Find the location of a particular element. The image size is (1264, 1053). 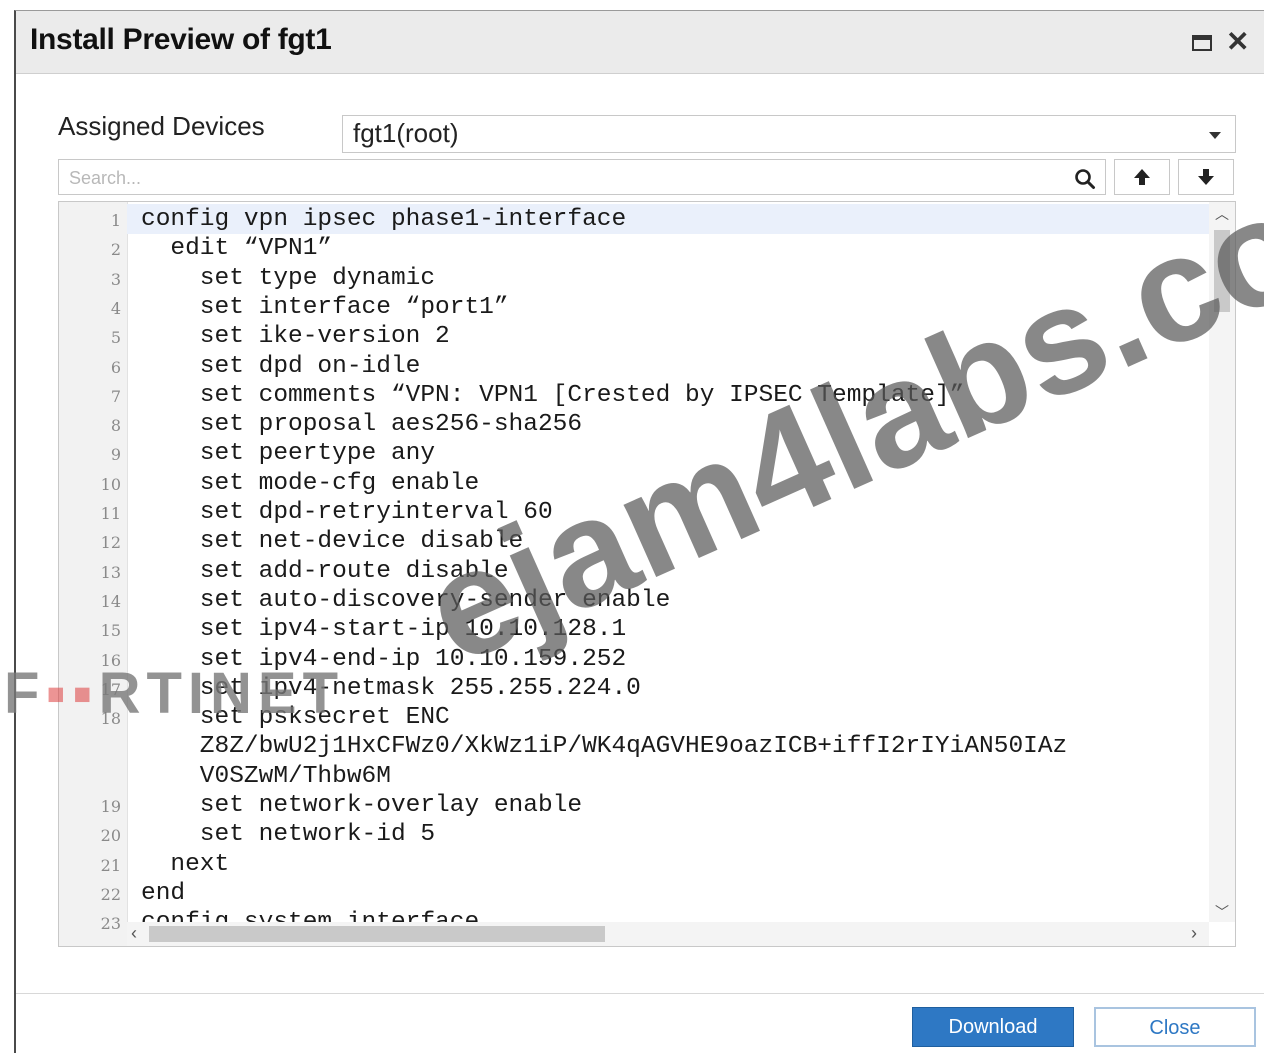

code-line: set ipv4-end-ip 10.10.159.252 is located at coordinates (384, 659).